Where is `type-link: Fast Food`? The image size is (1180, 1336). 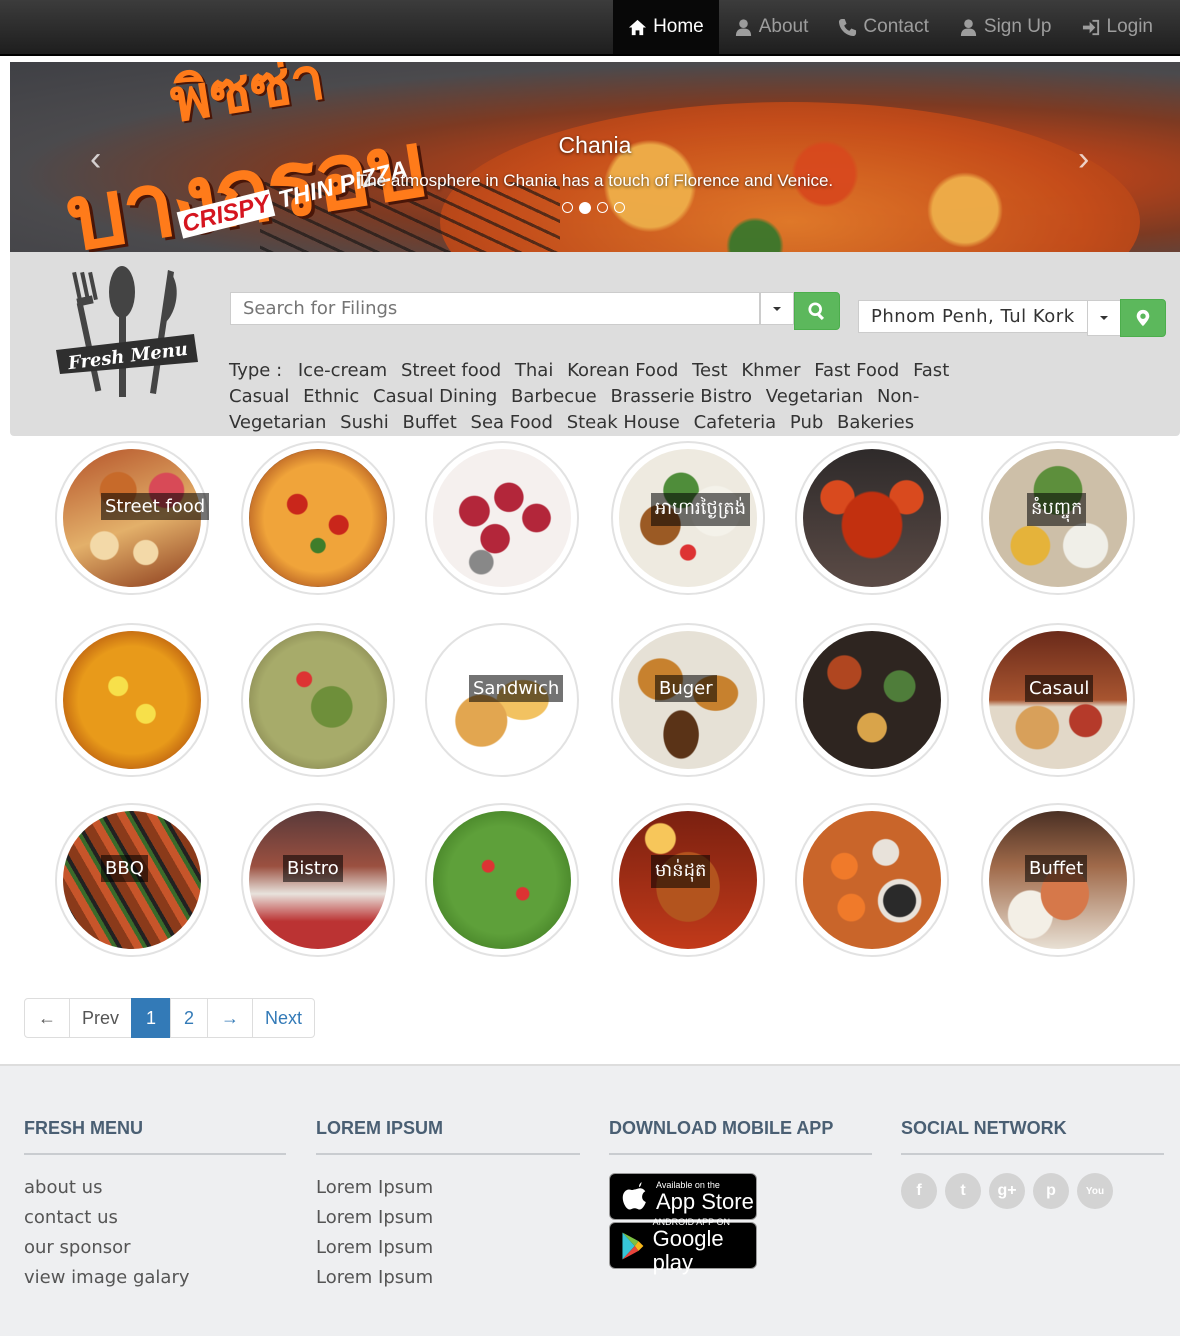 type-link: Fast Food is located at coordinates (856, 370).